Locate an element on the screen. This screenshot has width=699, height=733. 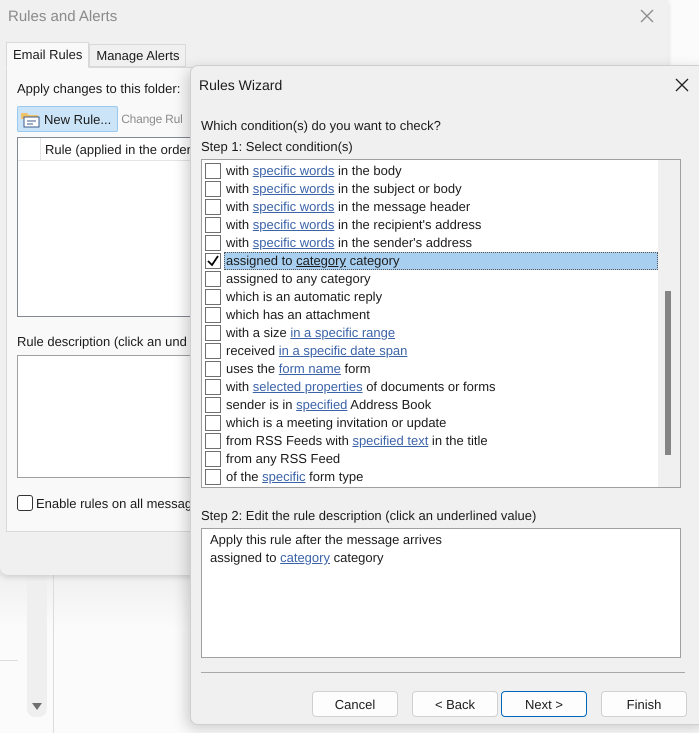
condition-link: form name is located at coordinates (309, 368).